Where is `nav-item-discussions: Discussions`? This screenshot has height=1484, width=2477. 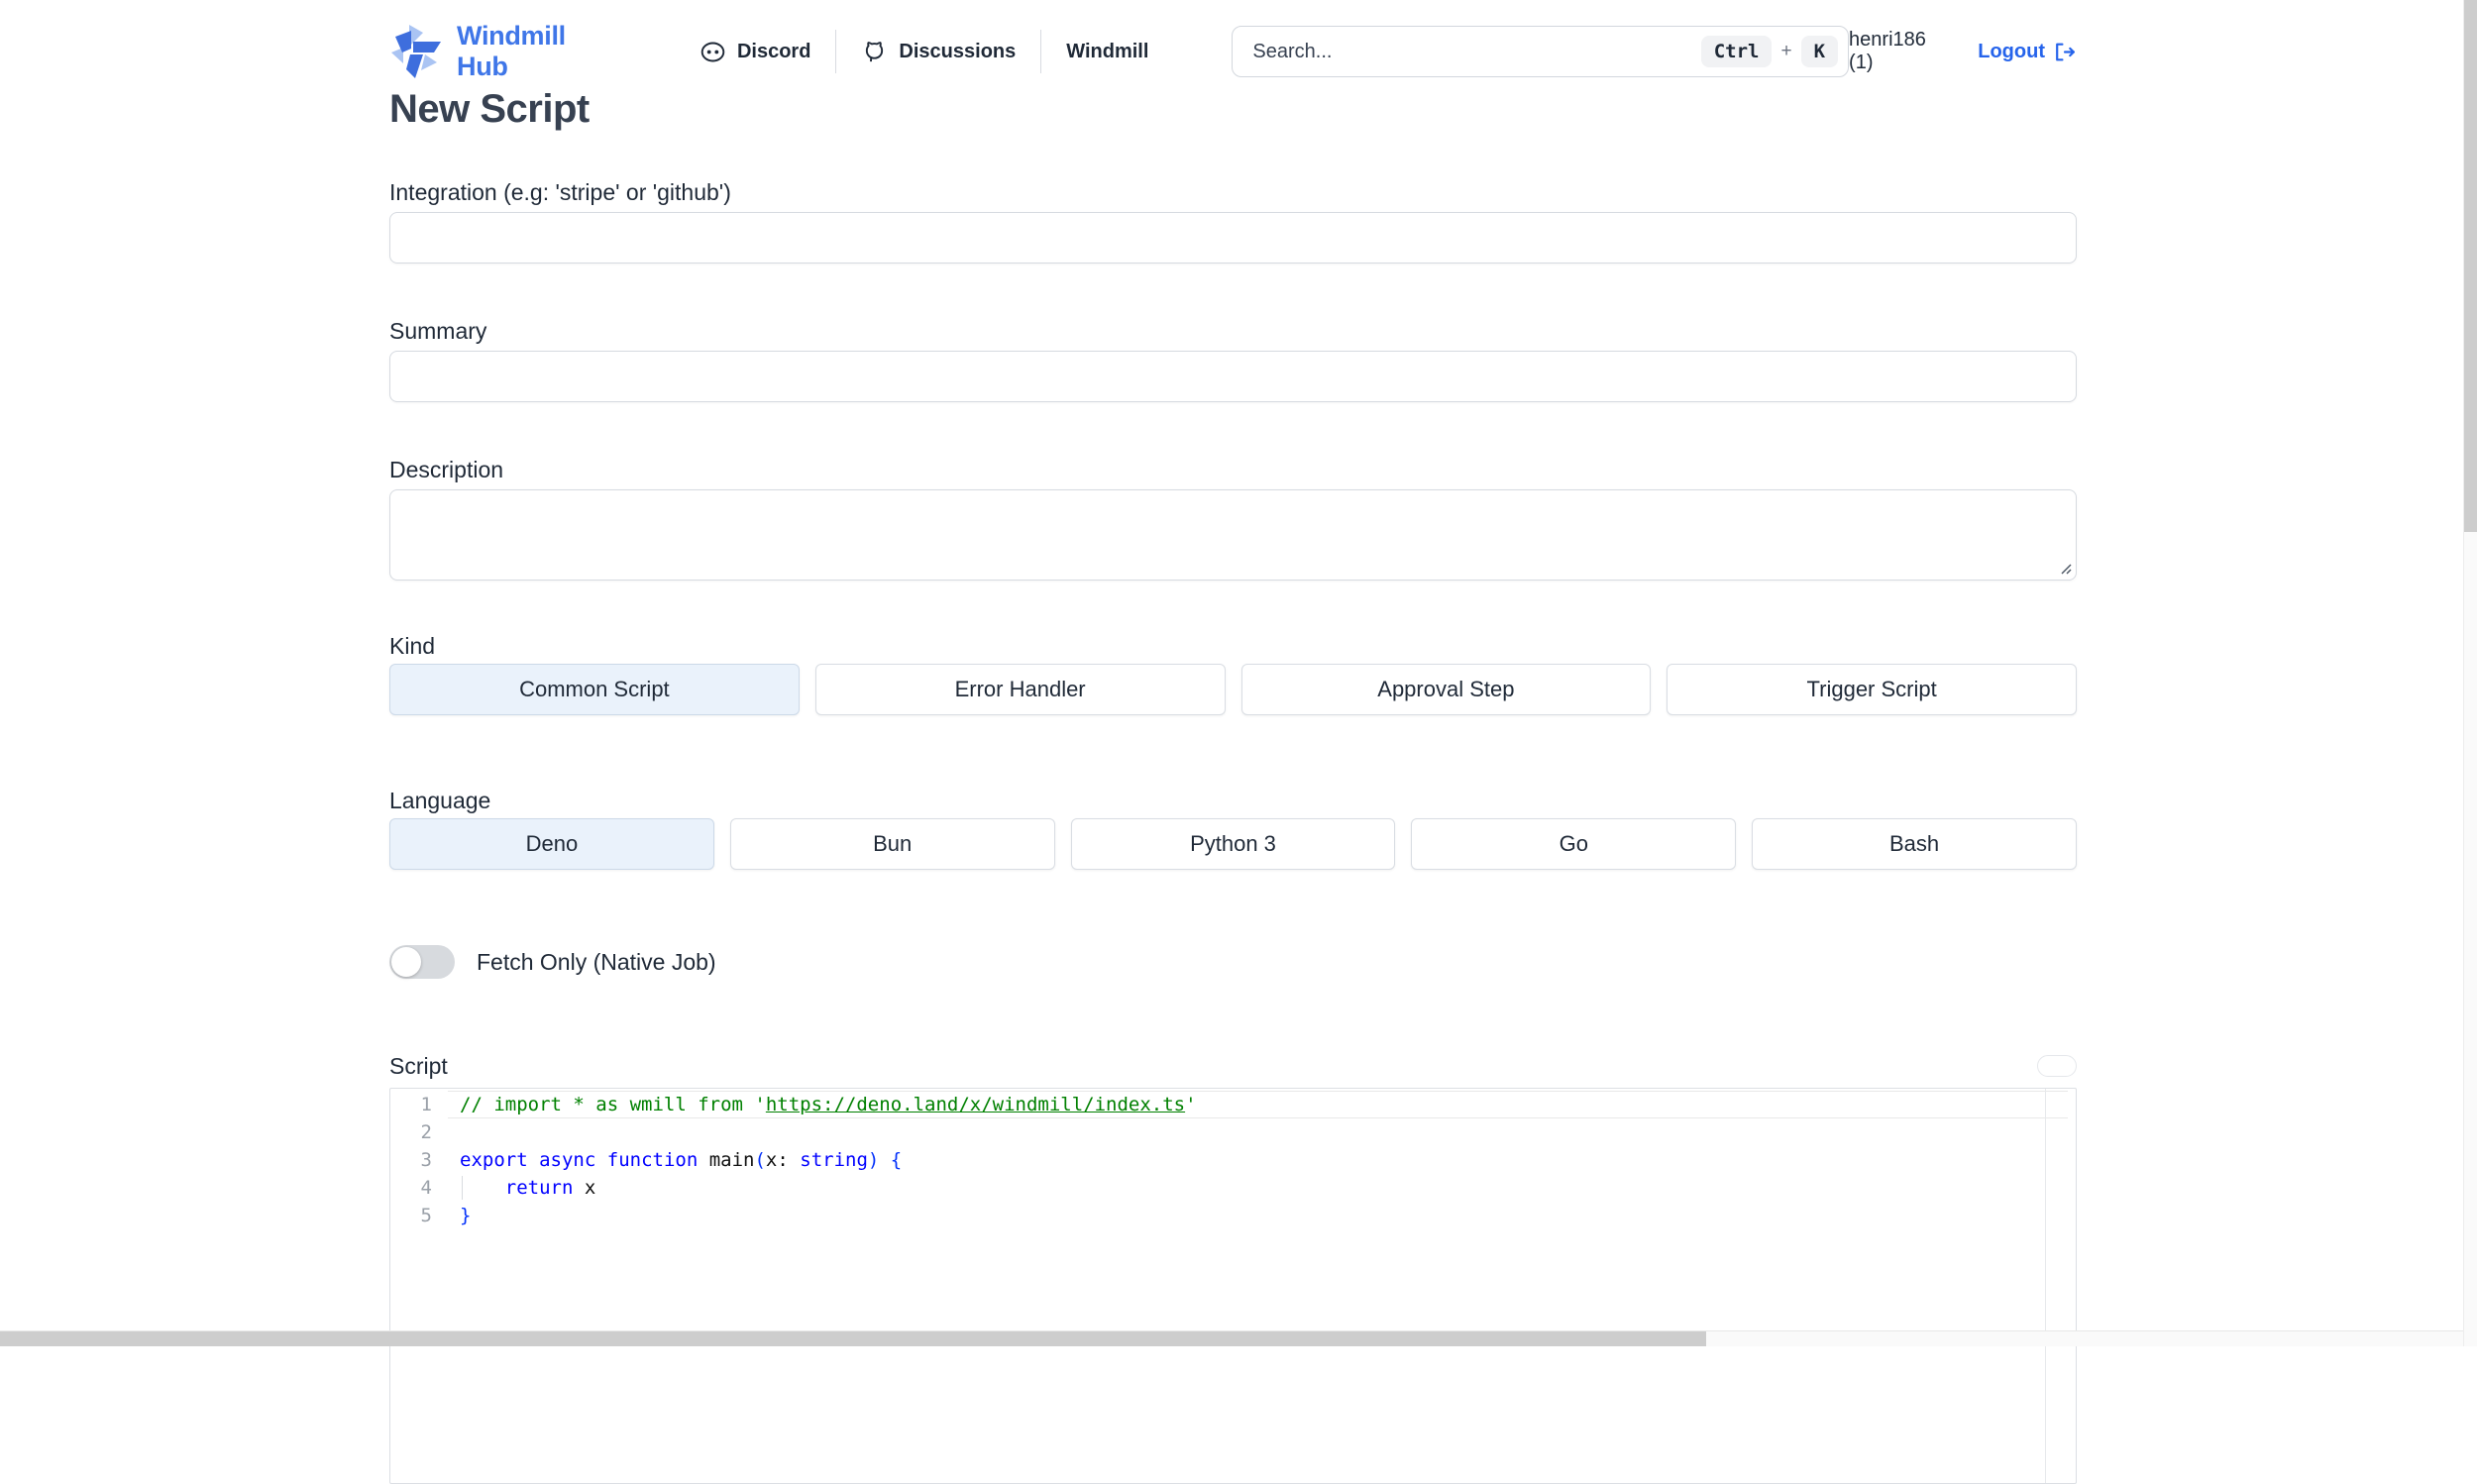 nav-item-discussions: Discussions is located at coordinates (939, 52).